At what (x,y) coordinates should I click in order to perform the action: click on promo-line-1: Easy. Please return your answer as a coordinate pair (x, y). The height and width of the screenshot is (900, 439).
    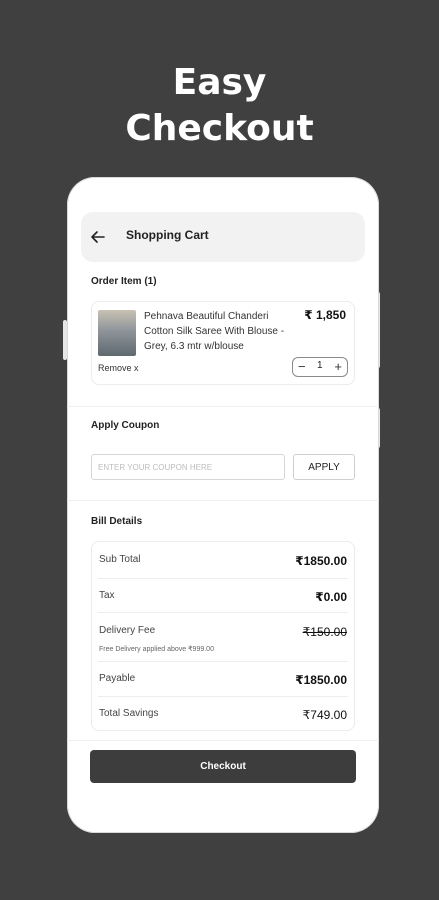
    Looking at the image, I should click on (219, 82).